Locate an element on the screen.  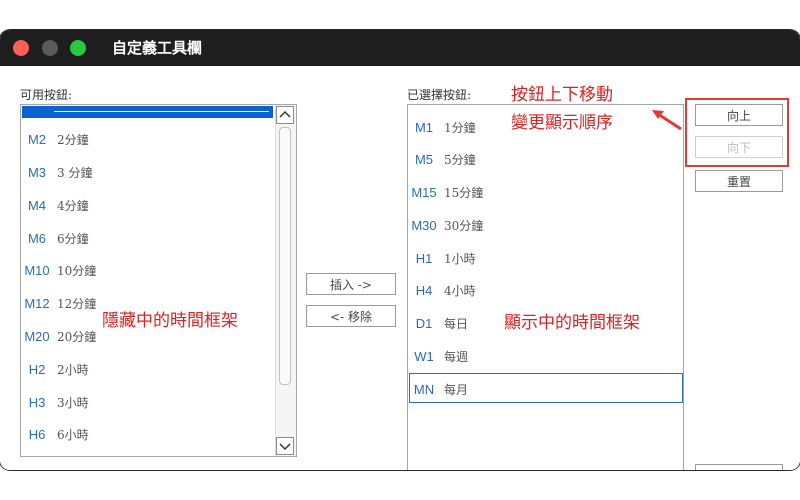
hidden-timeframes-annotation: 隱藏中的時間框架 is located at coordinates (170, 321).